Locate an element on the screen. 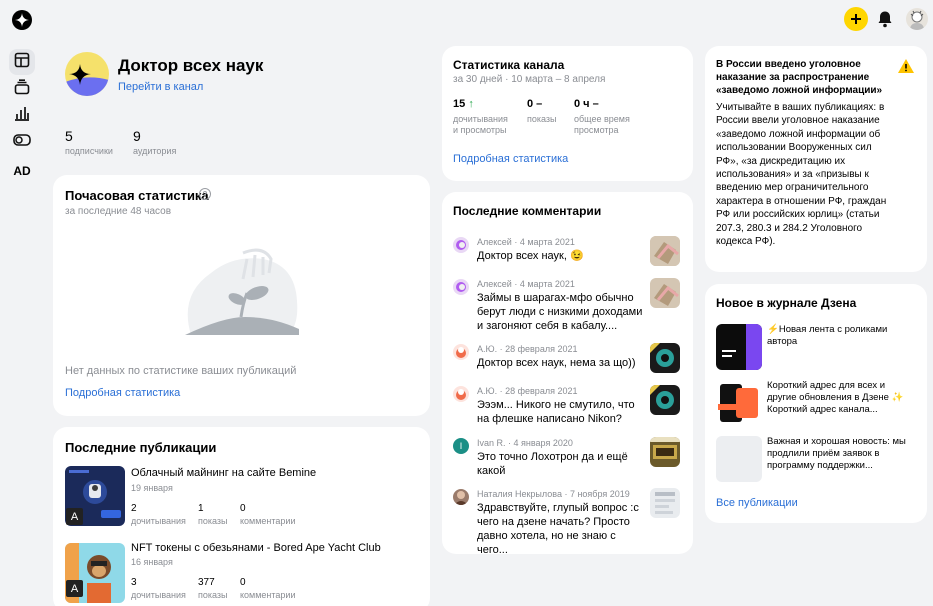  time-label-2: просмотра is located at coordinates (596, 130).